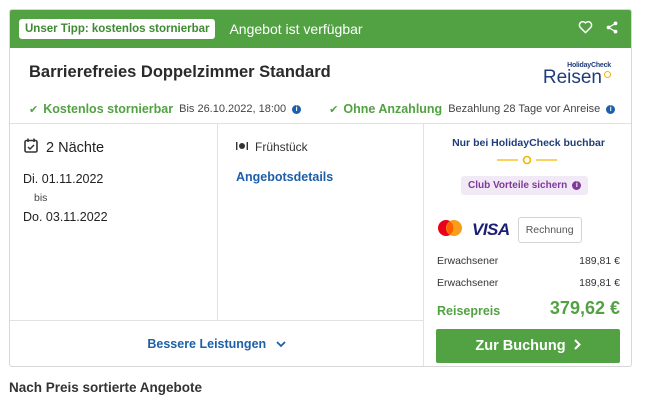  Describe the element at coordinates (281, 147) in the screenshot. I see `meal-text: Frühstück` at that location.